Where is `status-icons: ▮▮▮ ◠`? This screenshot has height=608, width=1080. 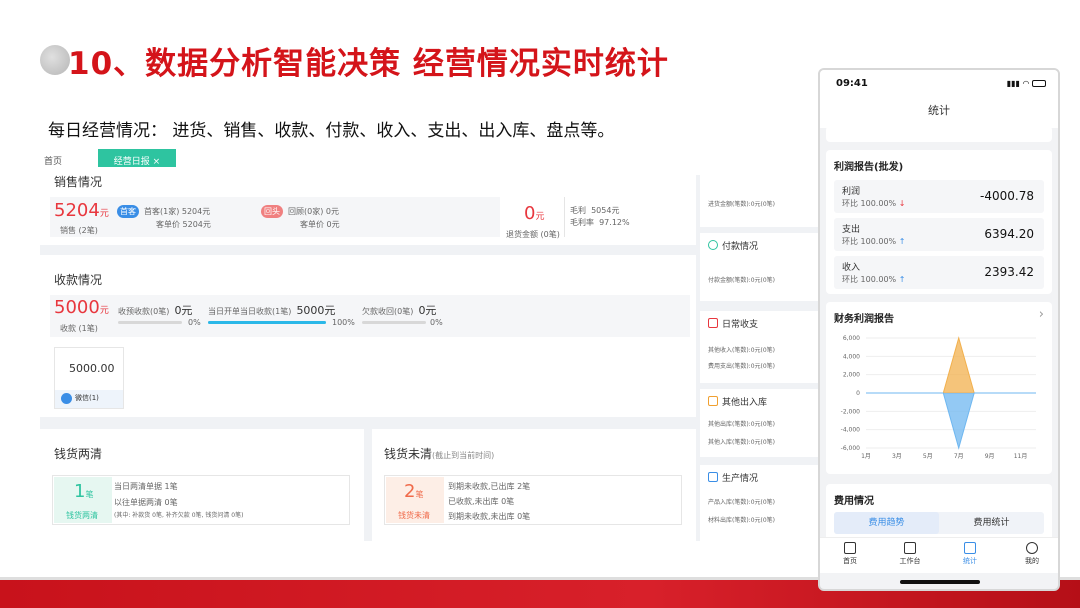
status-icons: ▮▮▮ ◠ is located at coordinates (1026, 83).